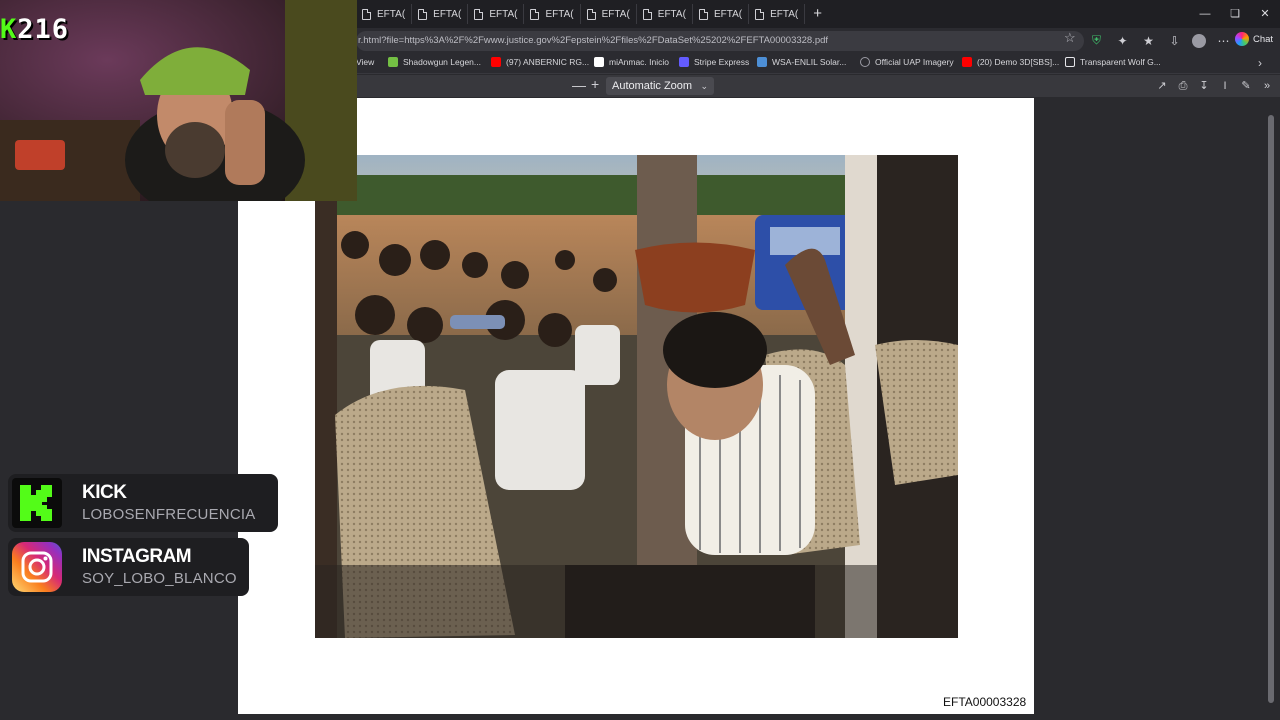 The height and width of the screenshot is (720, 1280). I want to click on kick-logo-icon, so click(37, 503).